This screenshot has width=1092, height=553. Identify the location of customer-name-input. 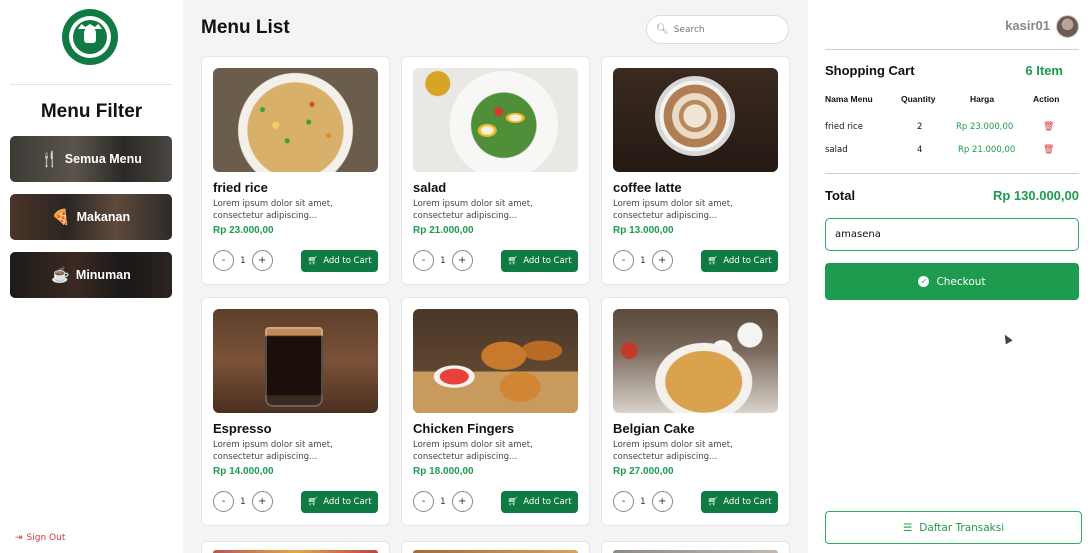
(950, 234).